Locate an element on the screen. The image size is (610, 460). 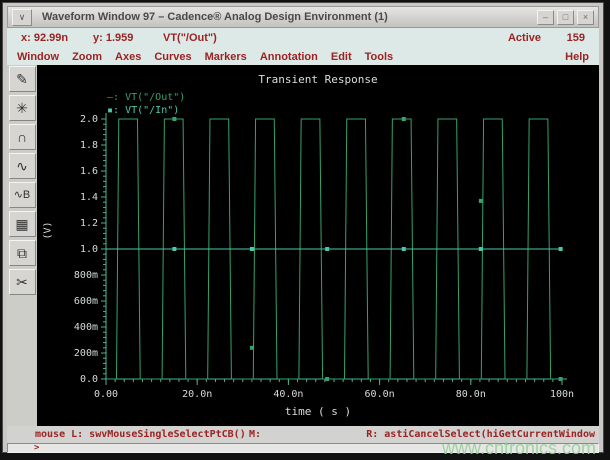
svg-text: 600m is located at coordinates (86, 301).